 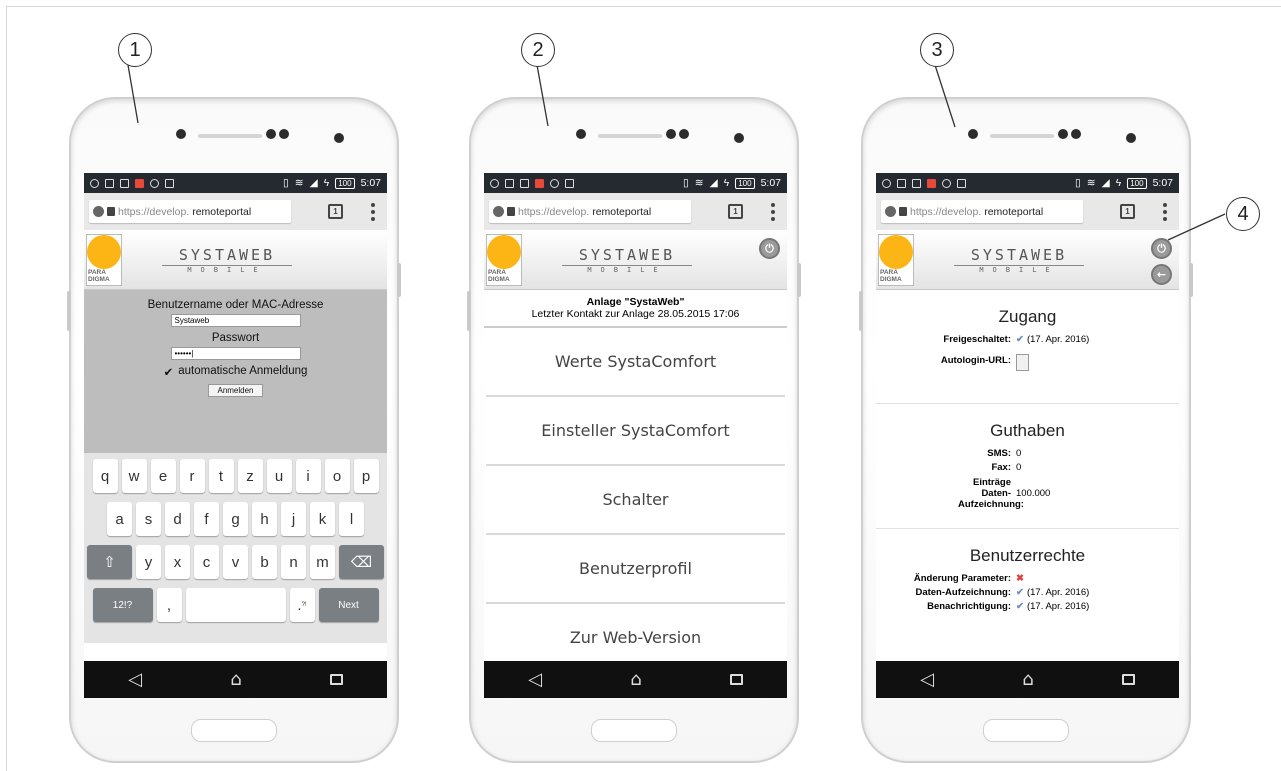 What do you see at coordinates (916, 183) in the screenshot?
I see `message-icon` at bounding box center [916, 183].